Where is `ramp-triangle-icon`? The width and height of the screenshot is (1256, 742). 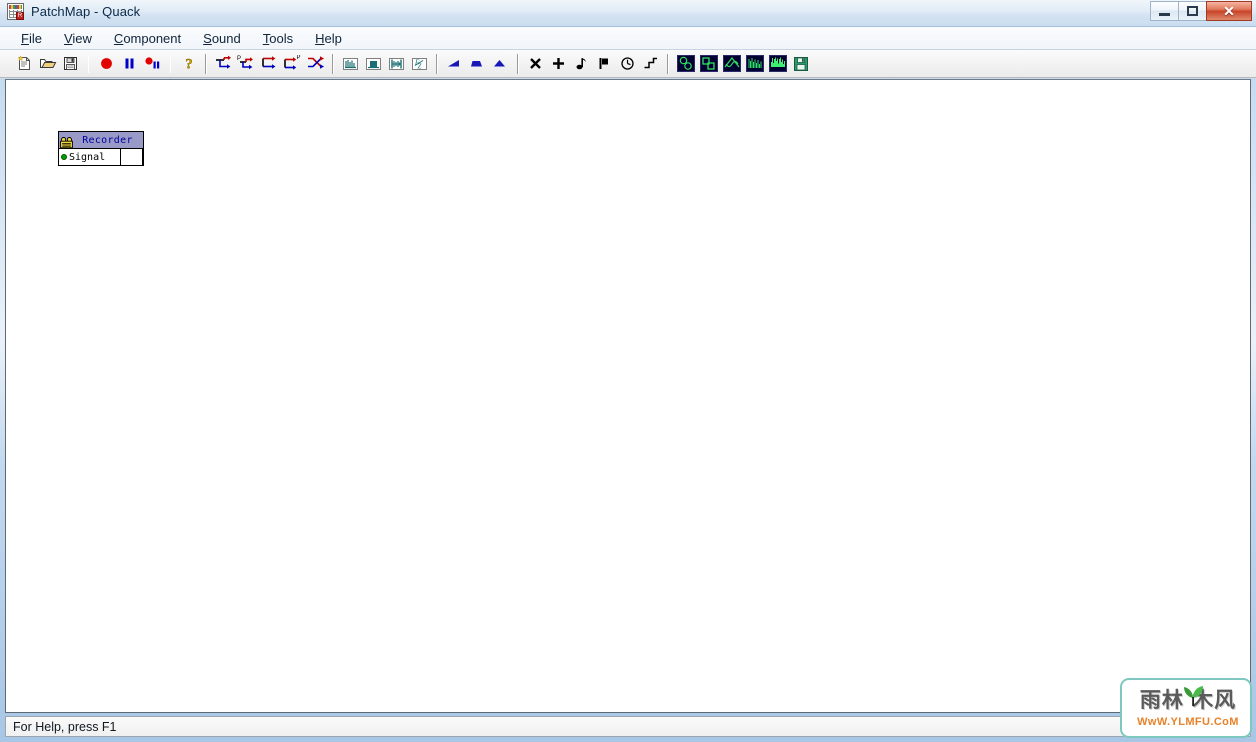 ramp-triangle-icon is located at coordinates (500, 64).